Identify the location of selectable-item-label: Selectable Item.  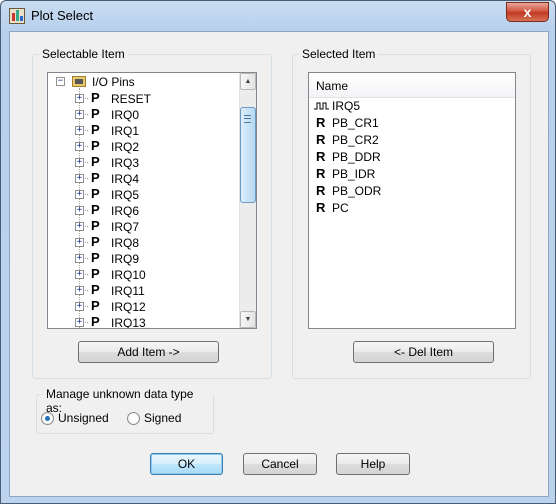
(83, 54).